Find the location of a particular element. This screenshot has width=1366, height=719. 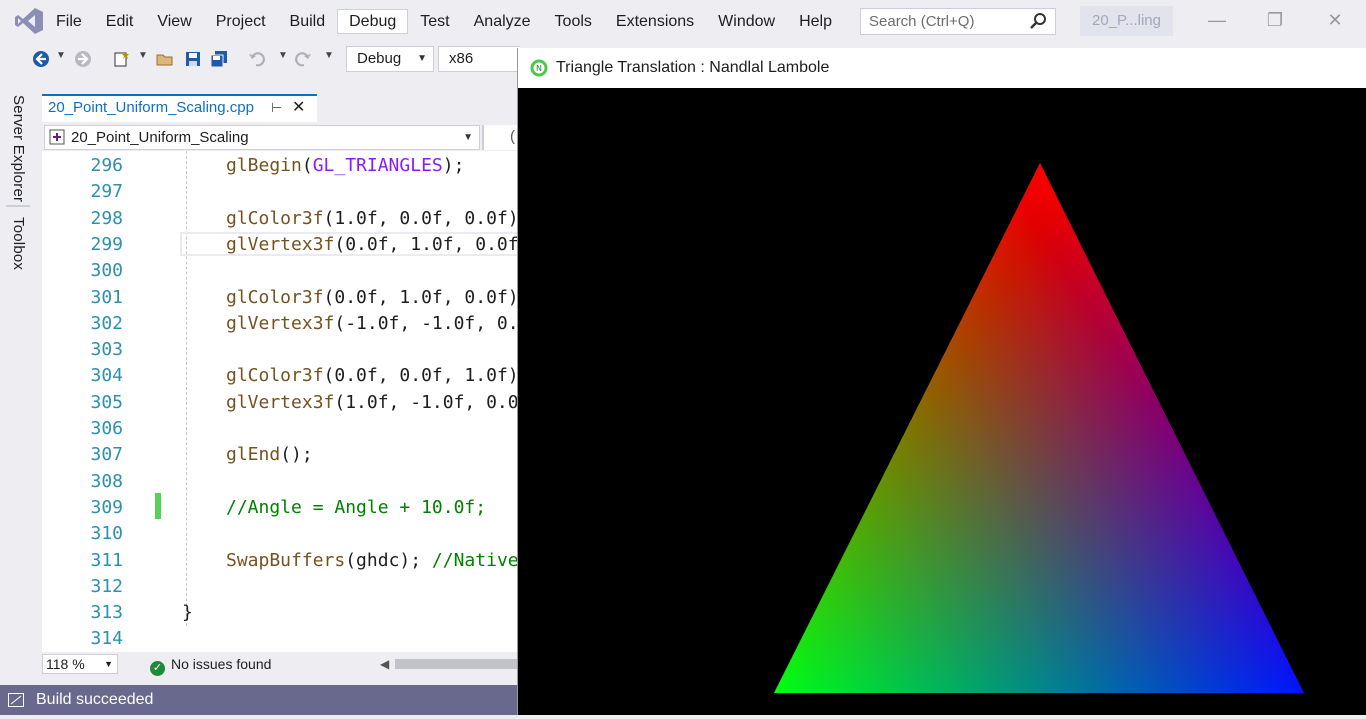

code-line: 306 is located at coordinates (280, 429).